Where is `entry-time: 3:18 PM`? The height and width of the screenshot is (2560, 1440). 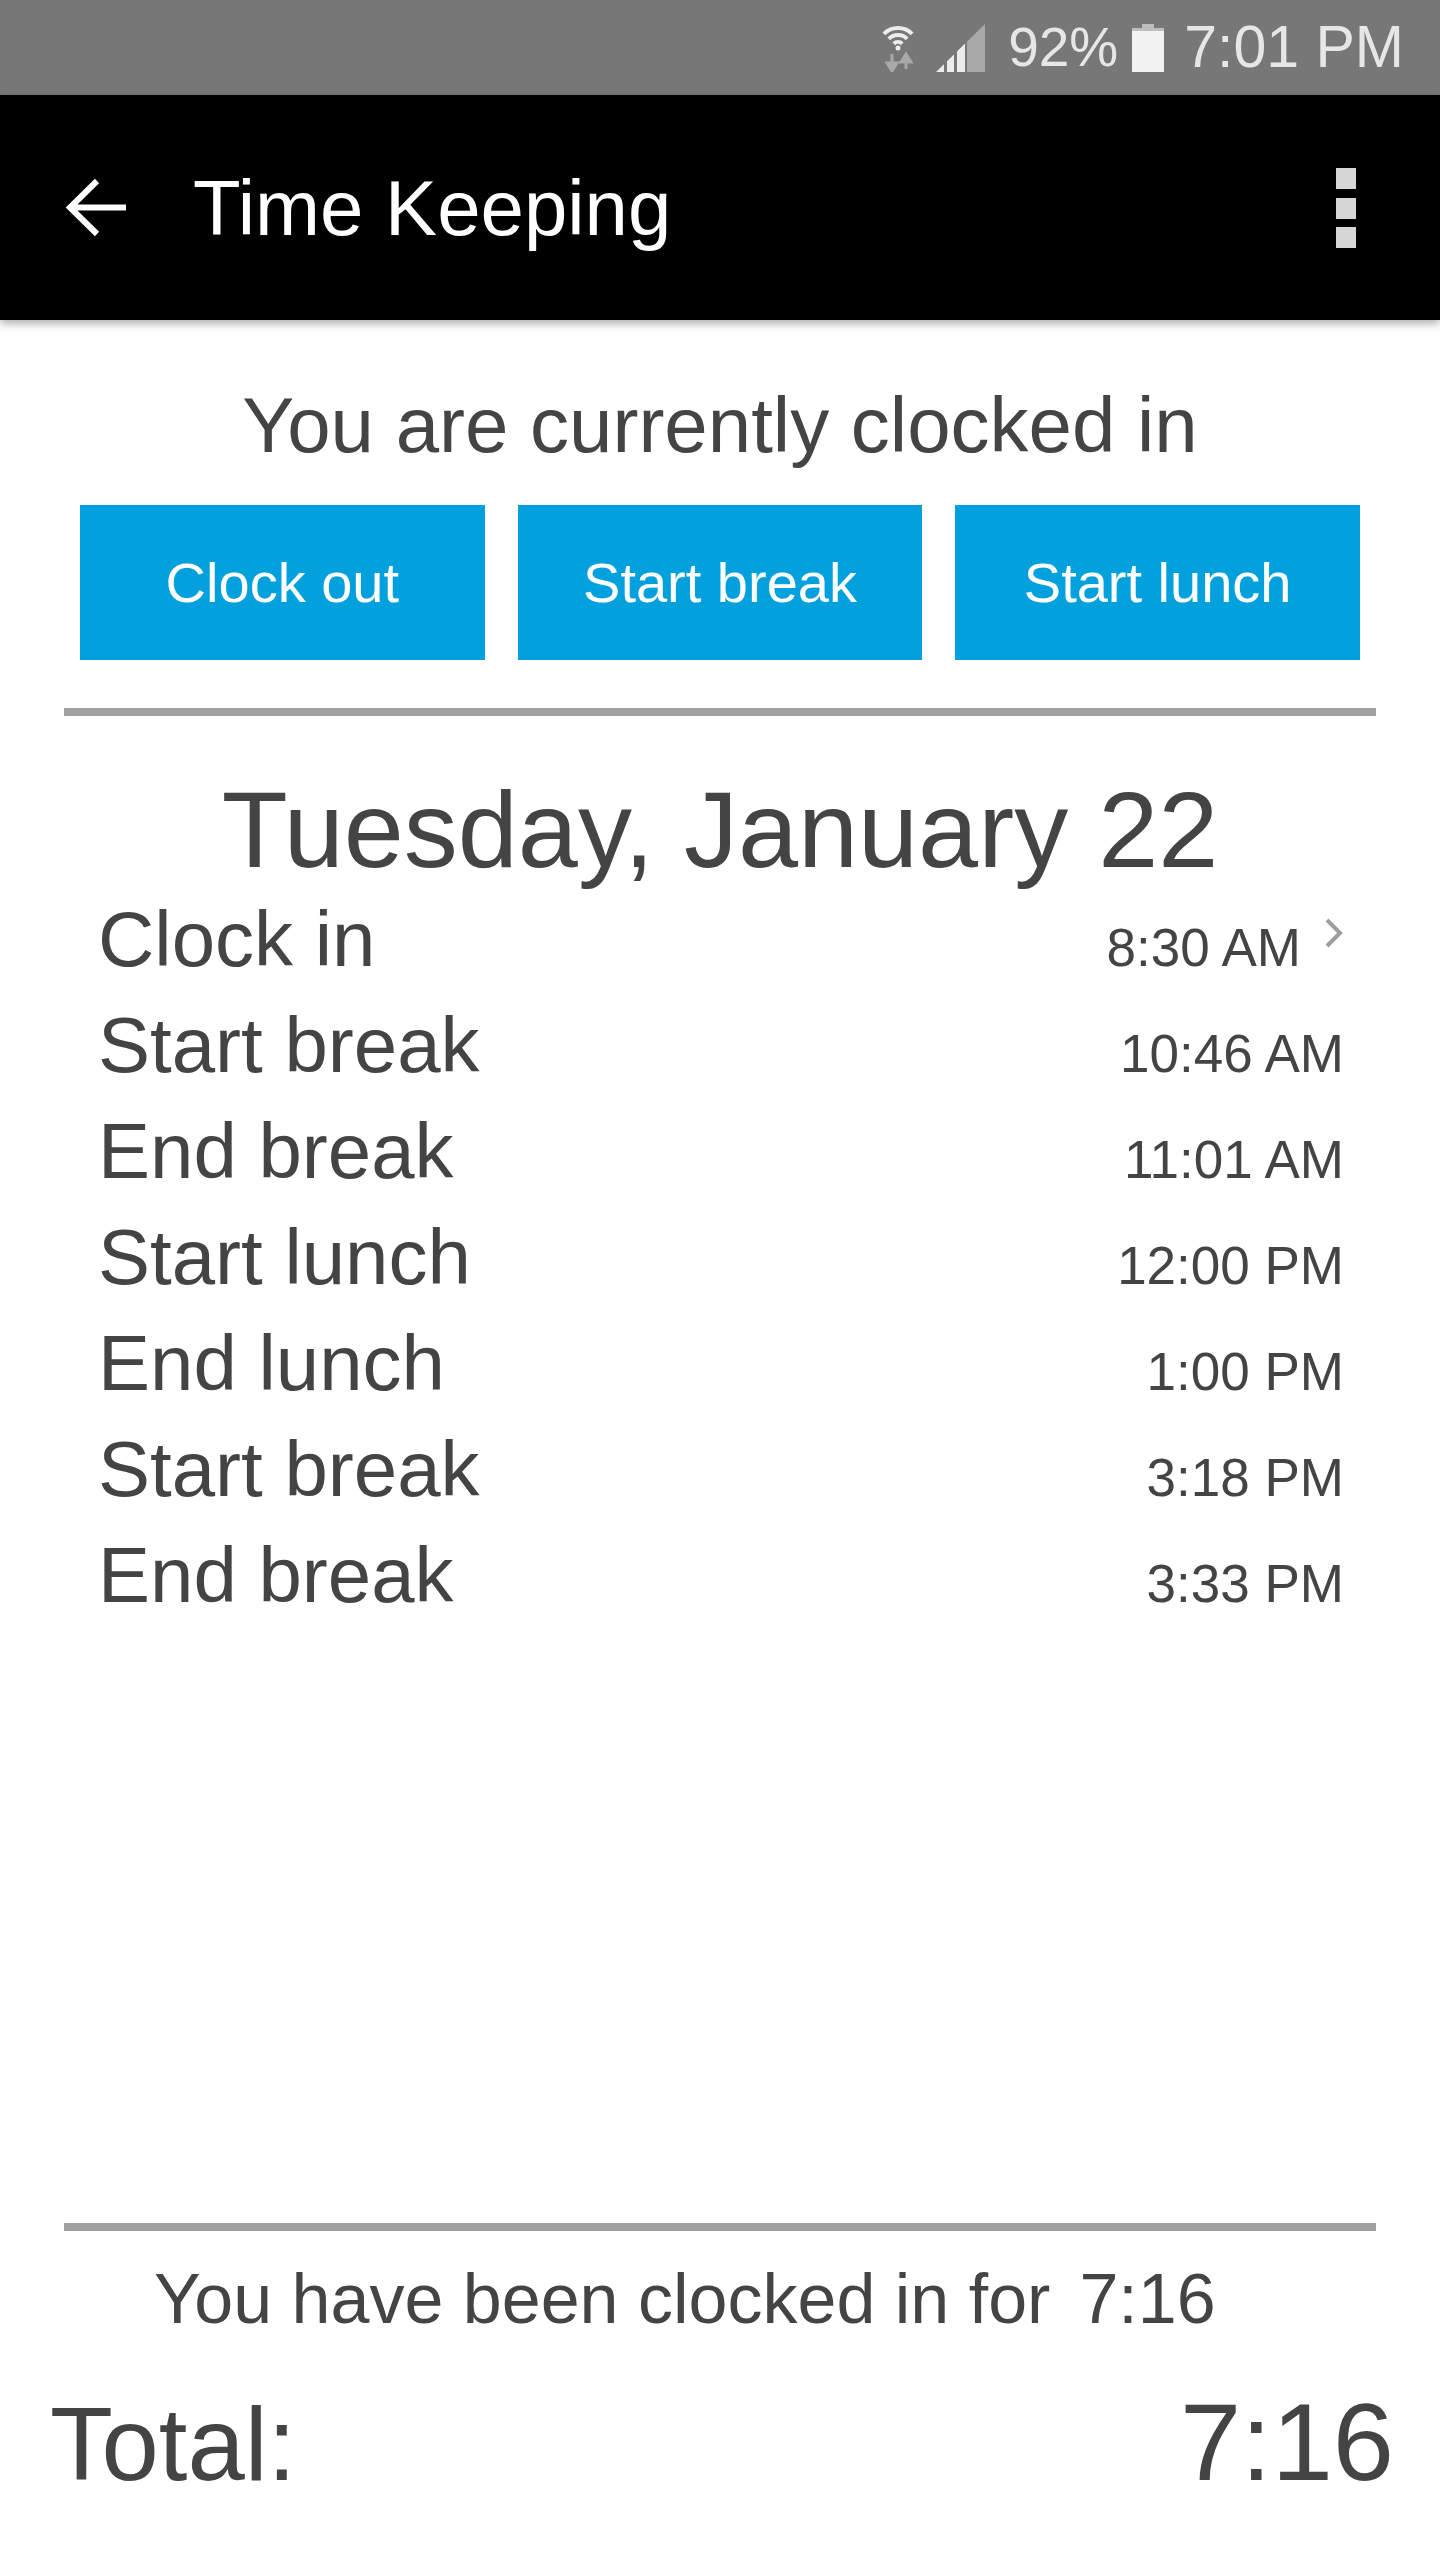 entry-time: 3:18 PM is located at coordinates (1245, 1478).